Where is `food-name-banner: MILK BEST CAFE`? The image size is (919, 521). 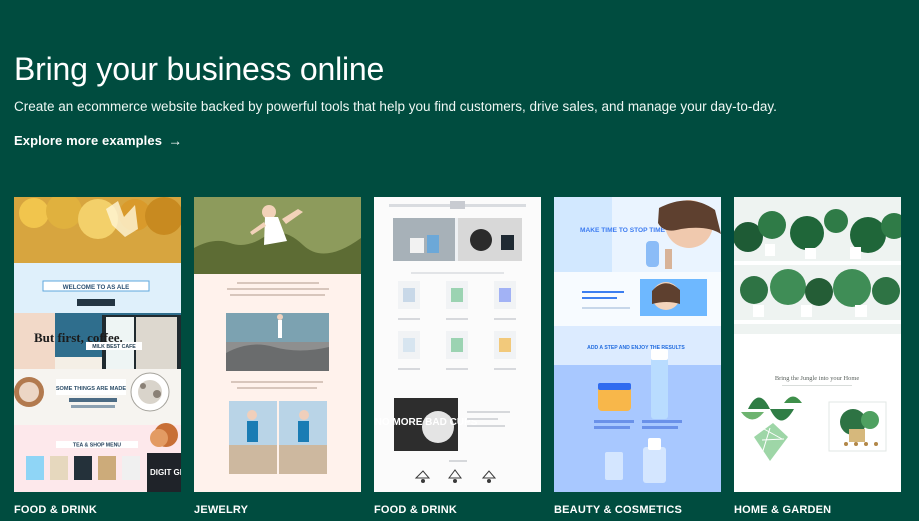 food-name-banner: MILK BEST CAFE is located at coordinates (114, 347).